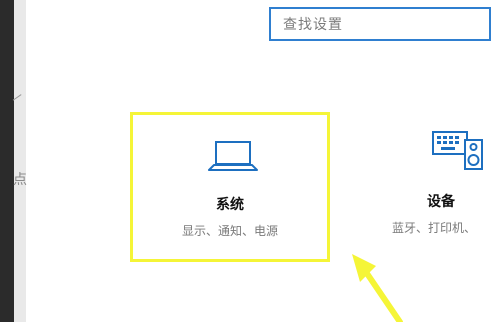 The height and width of the screenshot is (322, 491). What do you see at coordinates (313, 25) in the screenshot?
I see `search-placeholder: 查找设置` at bounding box center [313, 25].